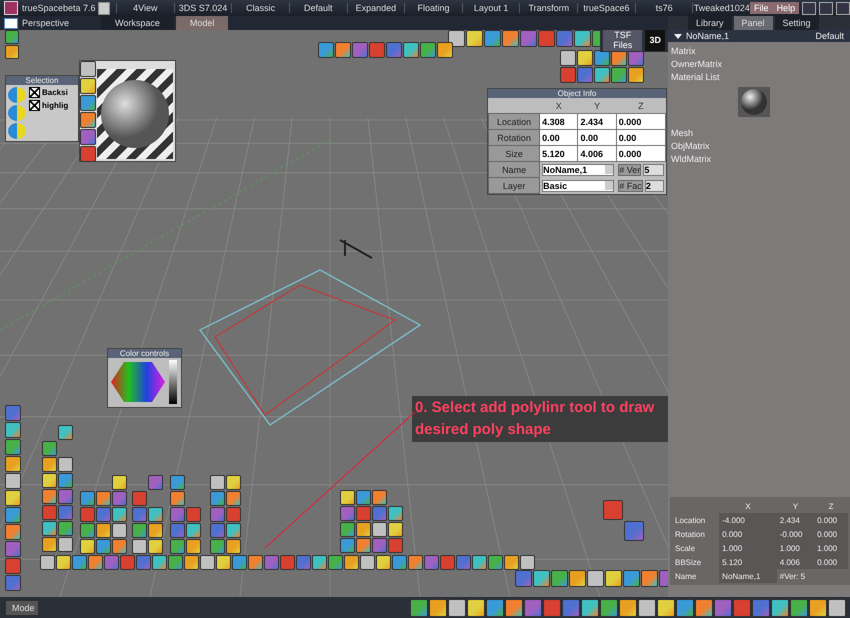 This screenshot has width=850, height=618. I want to click on panel-tab: Setting, so click(796, 23).